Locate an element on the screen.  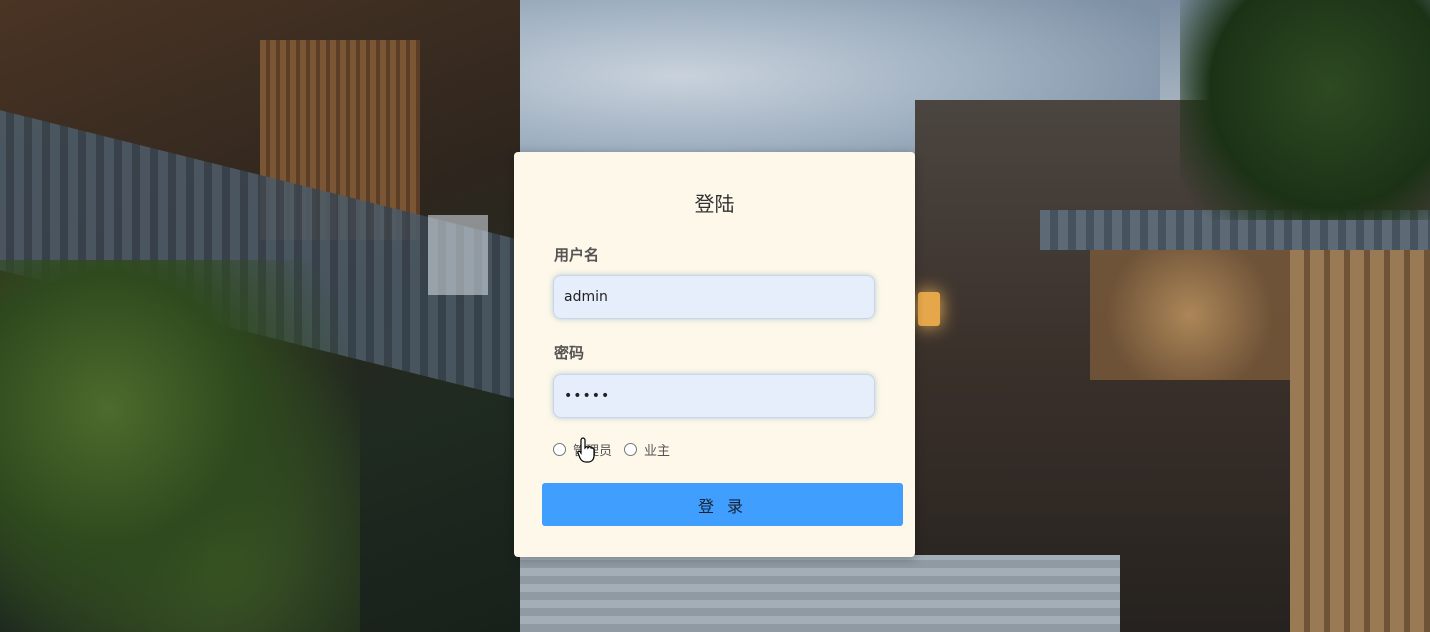
stone-street is located at coordinates (820, 593).